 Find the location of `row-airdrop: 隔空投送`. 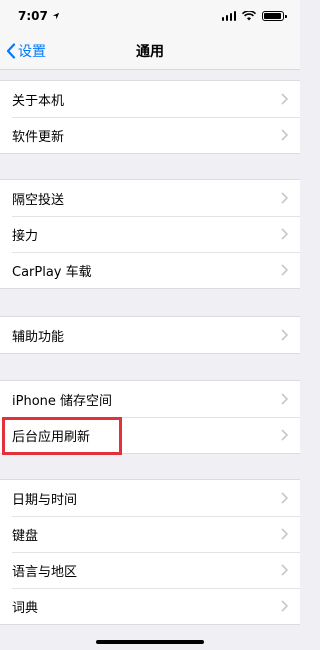

row-airdrop: 隔空投送 is located at coordinates (150, 198).